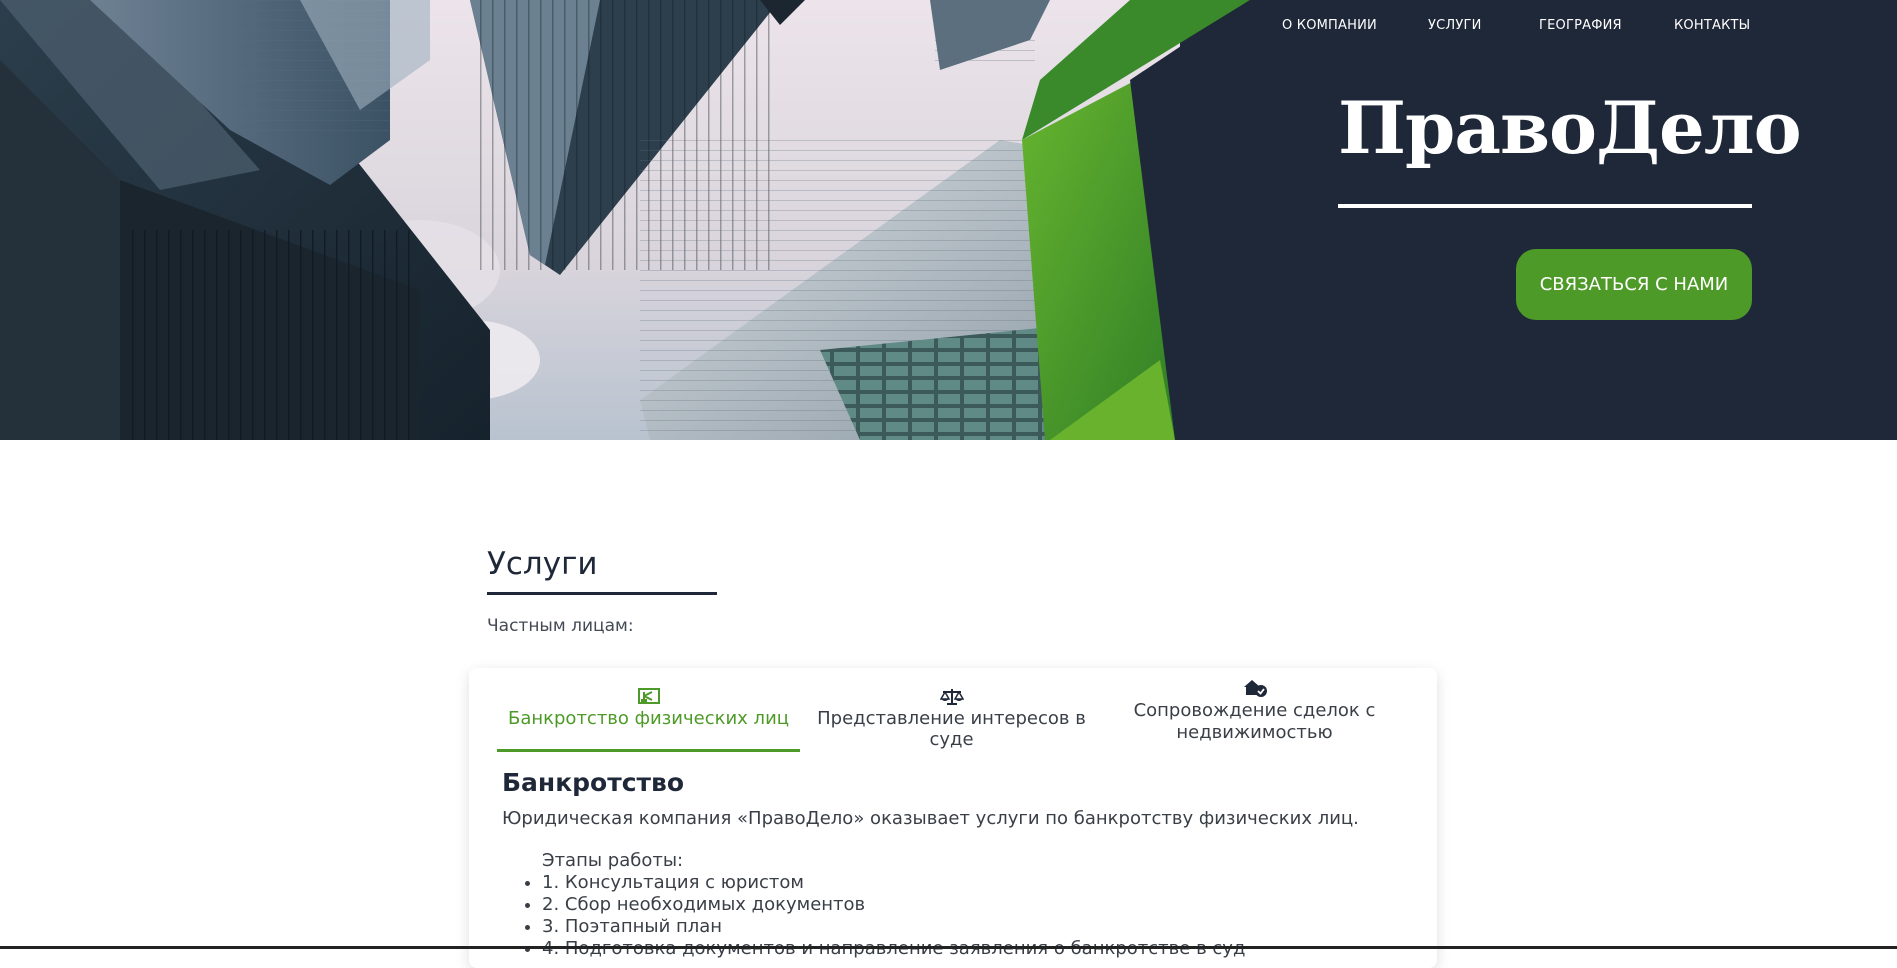 This screenshot has width=1897, height=968. Describe the element at coordinates (542, 564) in the screenshot. I see `services-heading: Услуги` at that location.